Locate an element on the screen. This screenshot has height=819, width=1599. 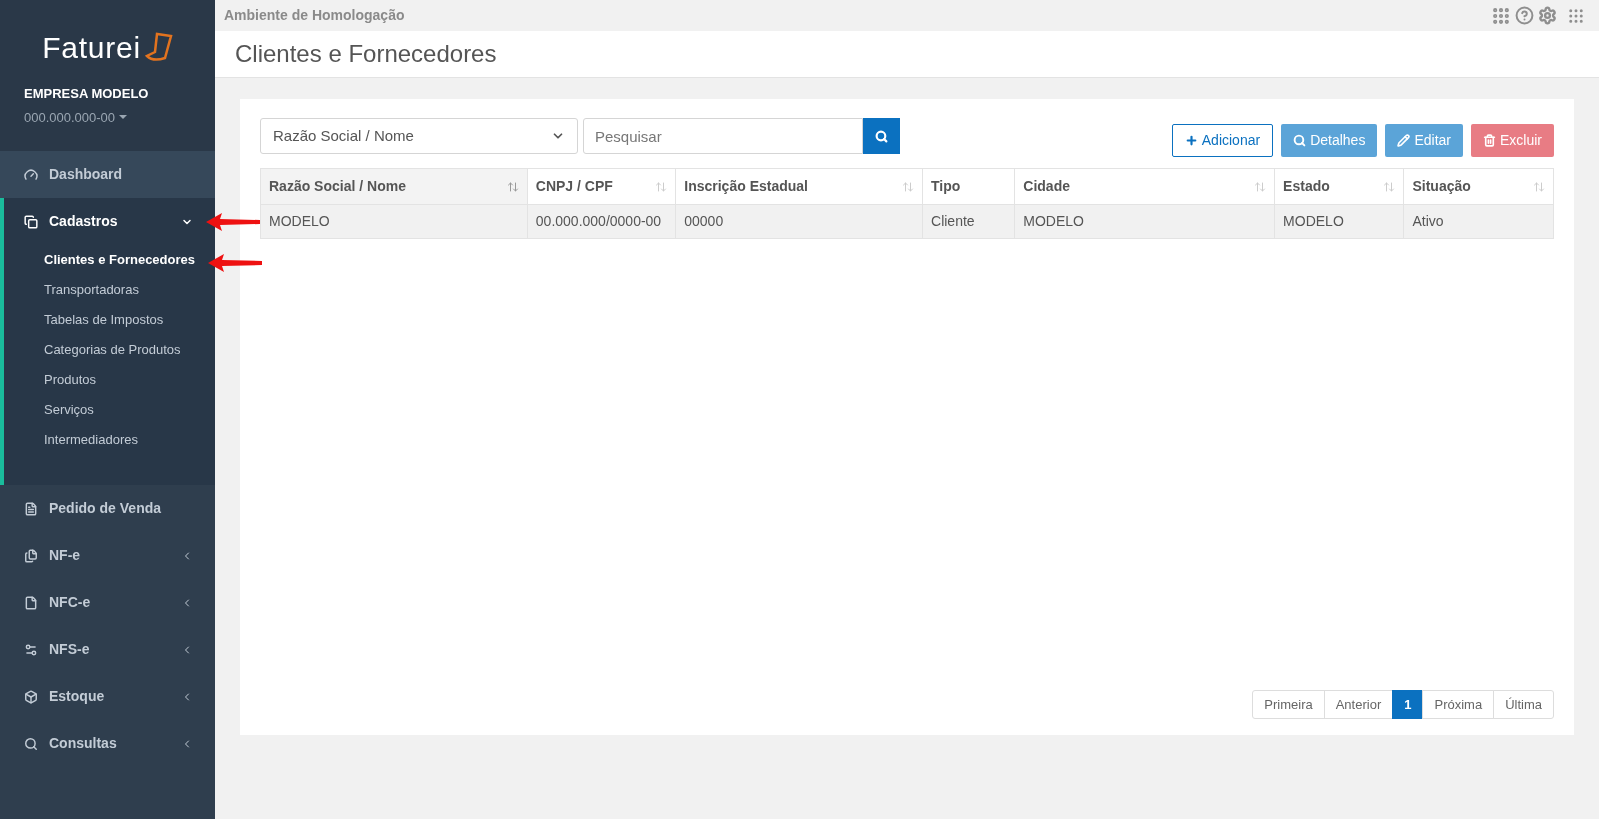
field-select: Razão Social / Nome is located at coordinates (419, 136).